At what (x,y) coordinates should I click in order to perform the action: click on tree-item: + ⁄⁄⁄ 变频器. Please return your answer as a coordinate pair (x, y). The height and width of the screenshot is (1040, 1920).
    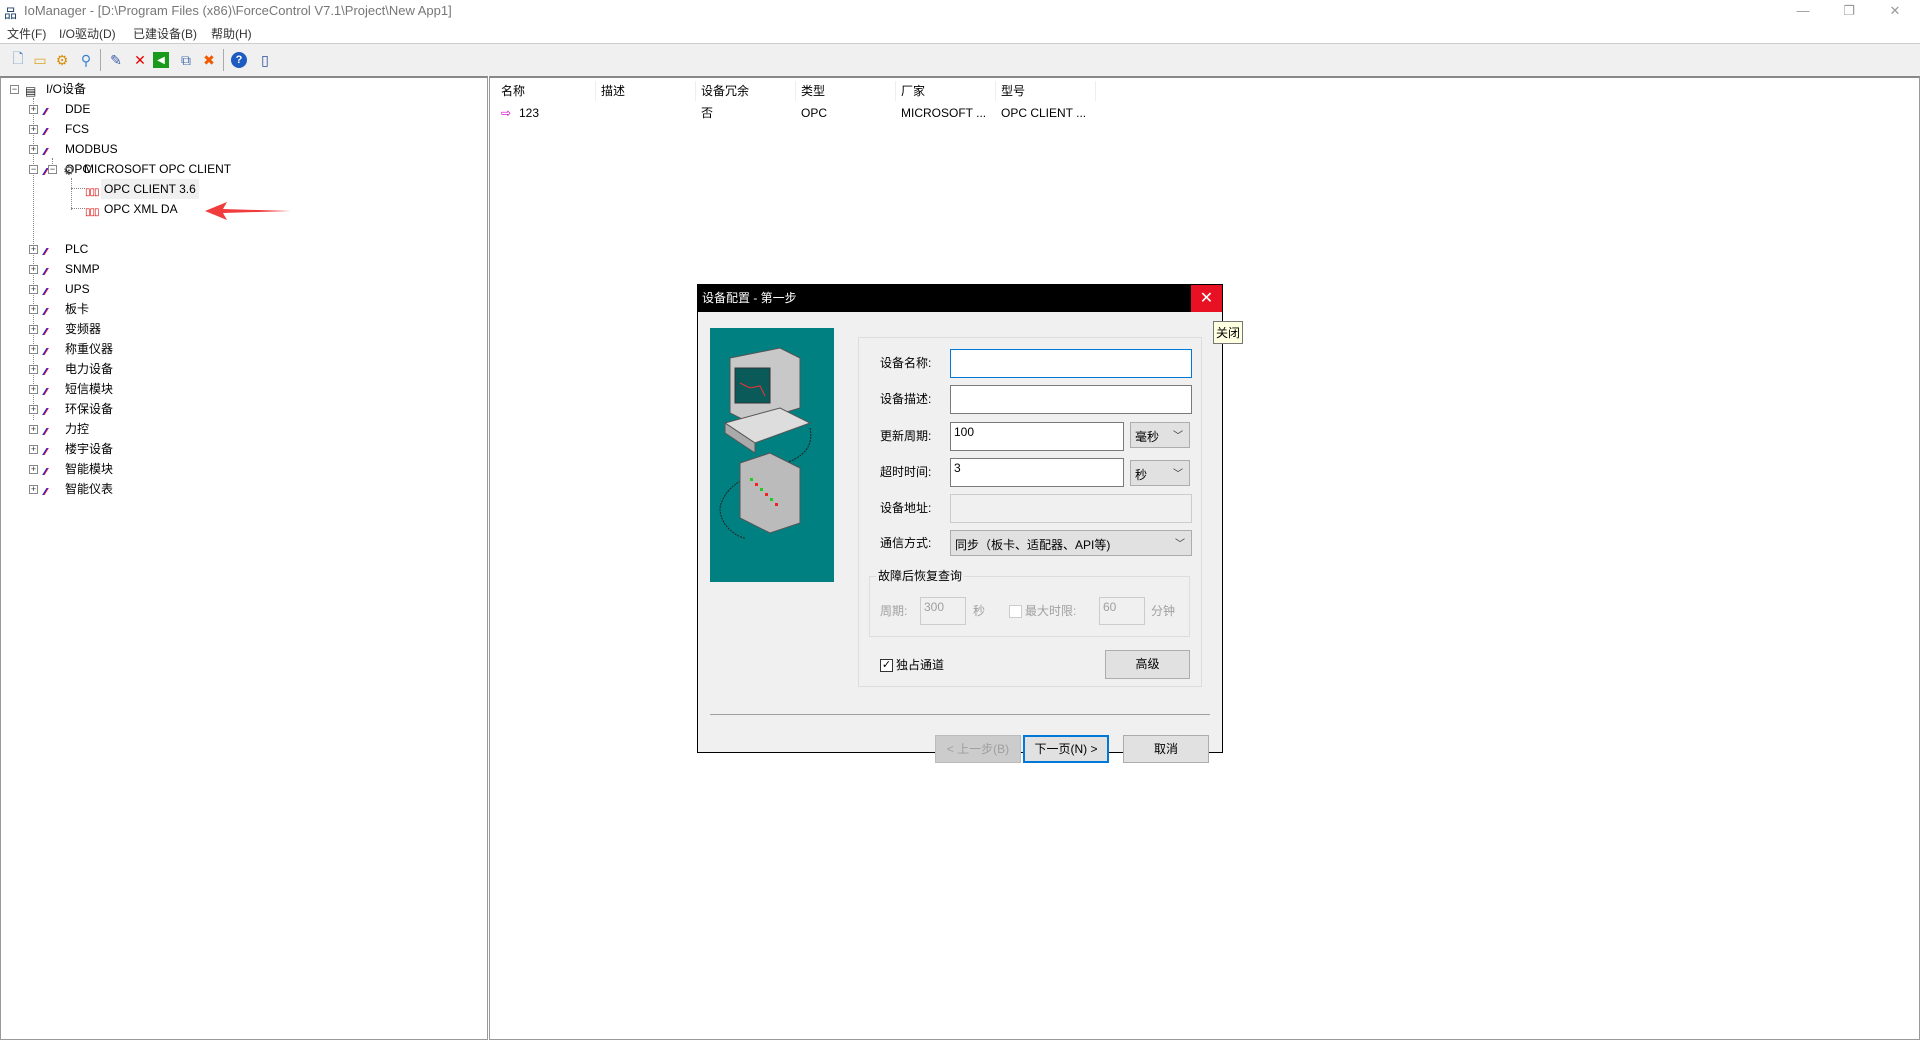
    Looking at the image, I should click on (151, 329).